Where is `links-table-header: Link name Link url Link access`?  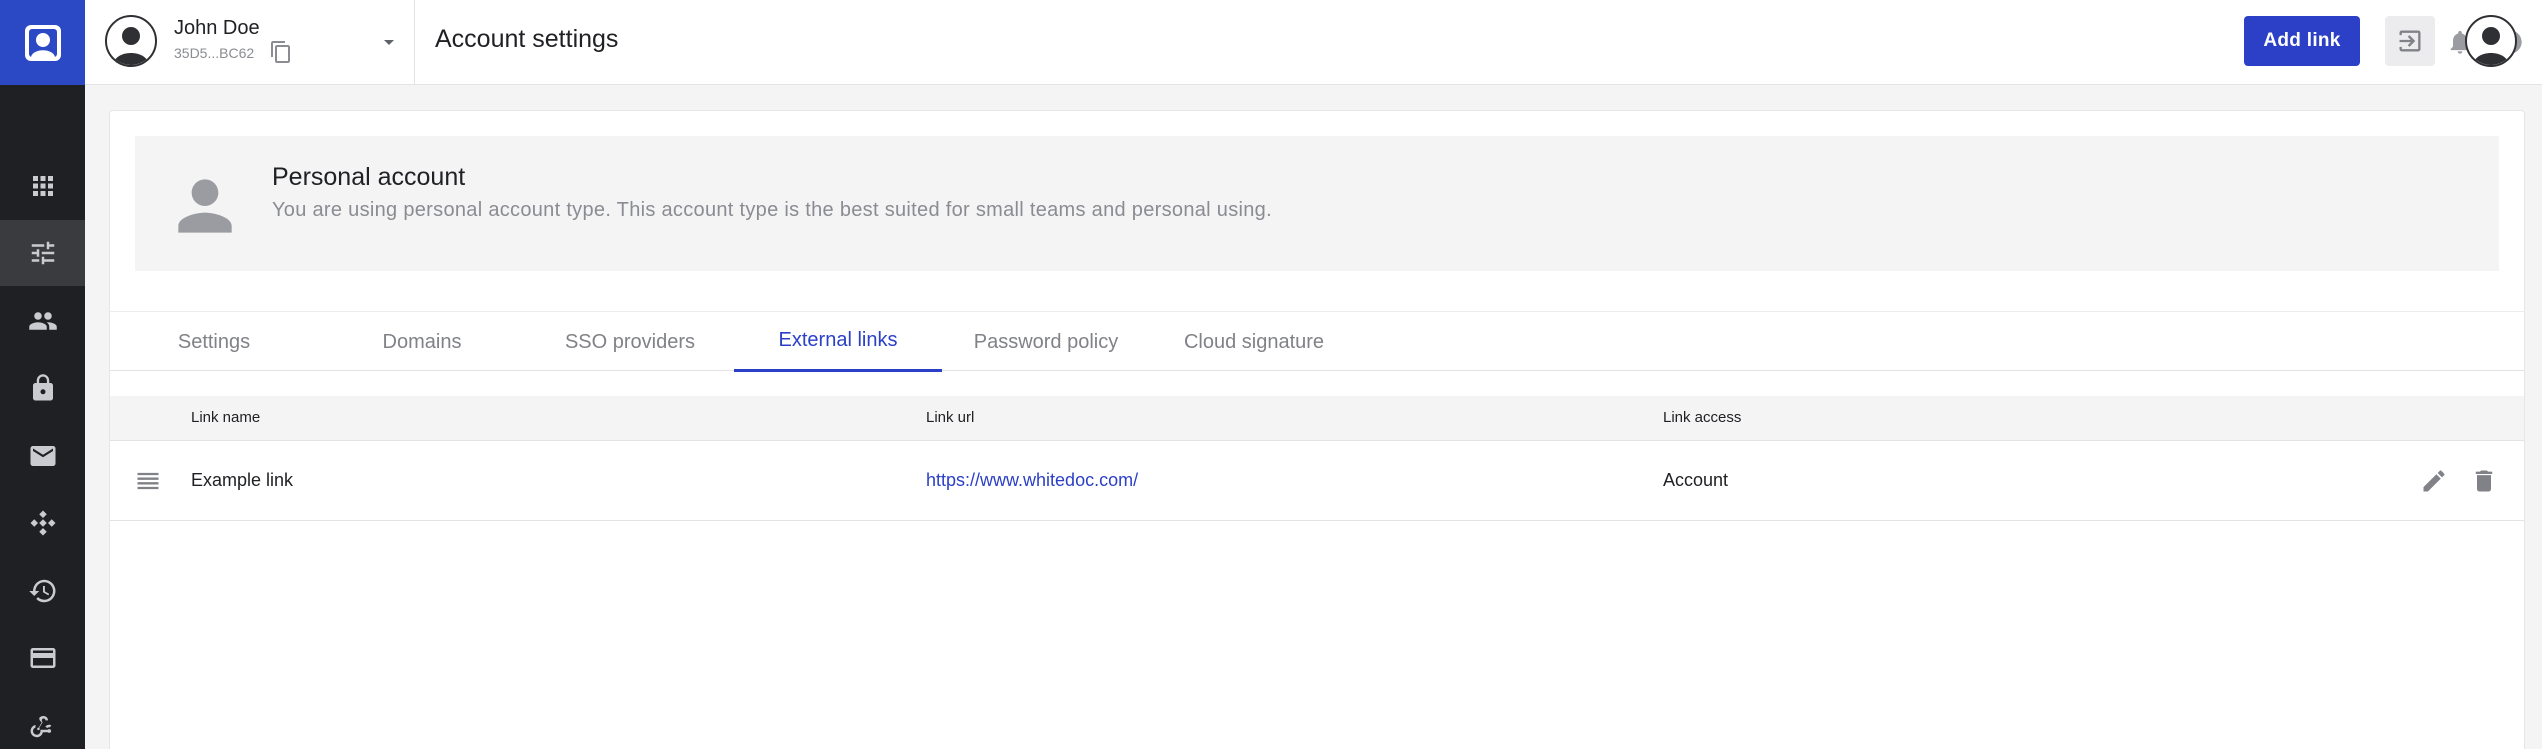 links-table-header: Link name Link url Link access is located at coordinates (1317, 418).